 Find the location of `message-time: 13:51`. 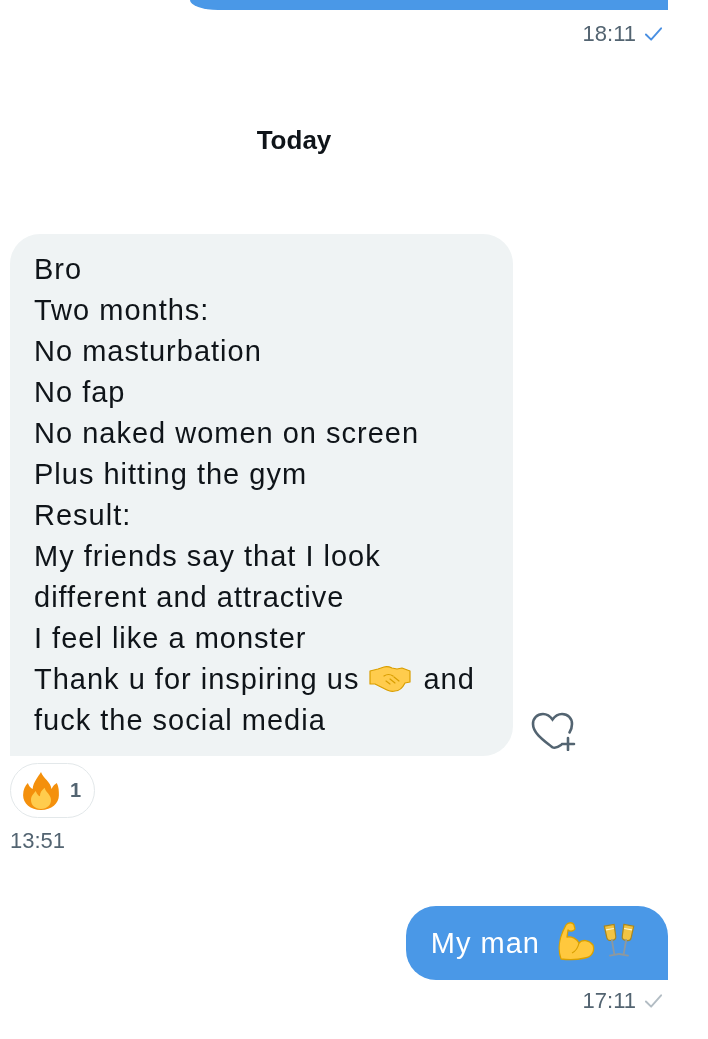

message-time: 13:51 is located at coordinates (38, 841).